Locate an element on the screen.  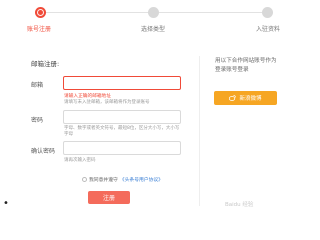
agreement-link: 《头条号用户协议》 is located at coordinates (141, 179).